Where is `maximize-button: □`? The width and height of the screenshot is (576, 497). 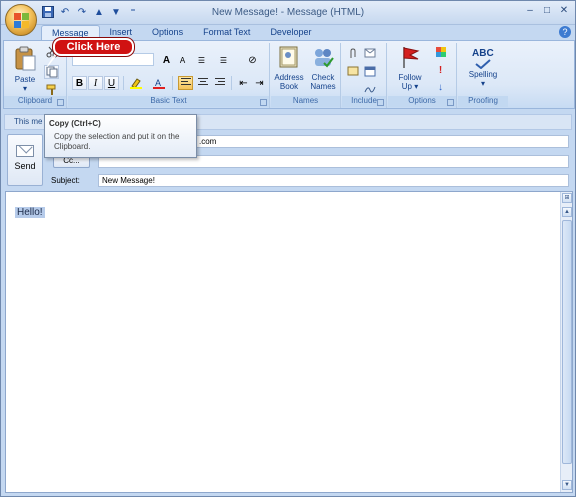
maximize-button: □ is located at coordinates (547, 11).